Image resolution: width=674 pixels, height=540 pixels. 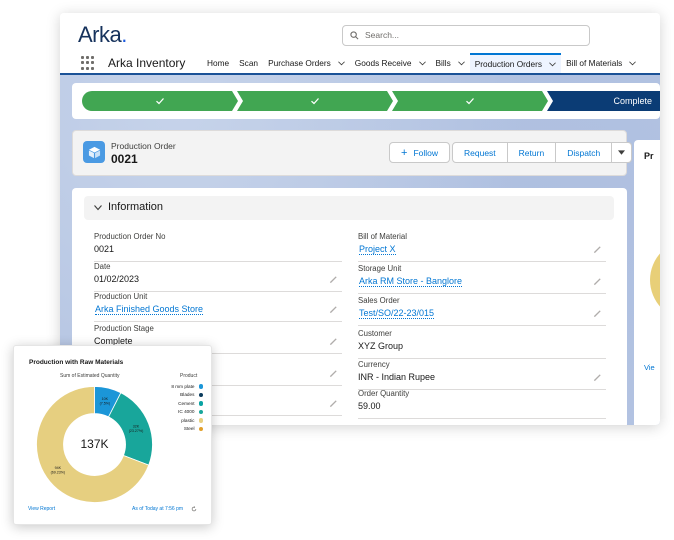 What do you see at coordinates (649, 367) in the screenshot?
I see `side-view-report-link: Vie` at bounding box center [649, 367].